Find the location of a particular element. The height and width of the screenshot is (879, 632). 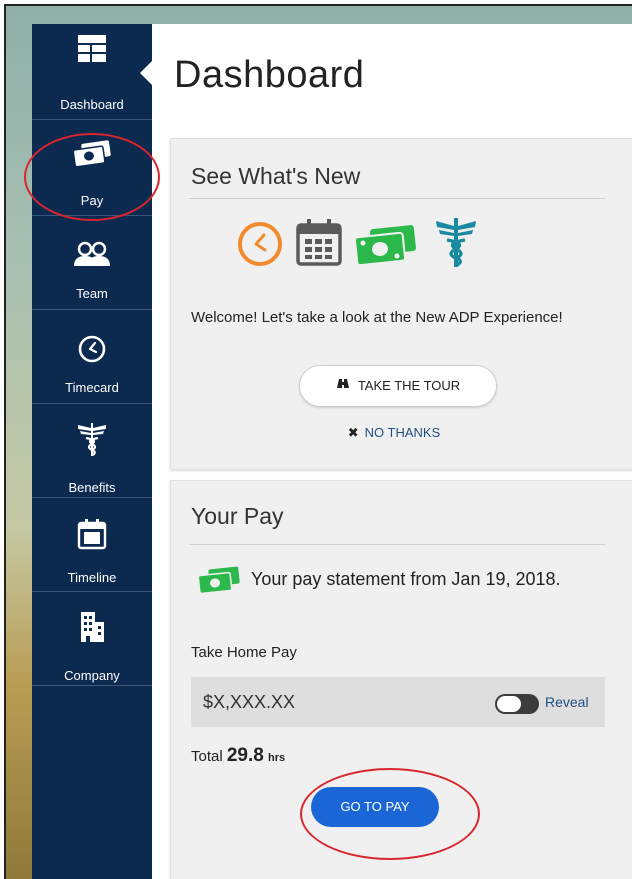

pay-annotation-circle is located at coordinates (92, 177).